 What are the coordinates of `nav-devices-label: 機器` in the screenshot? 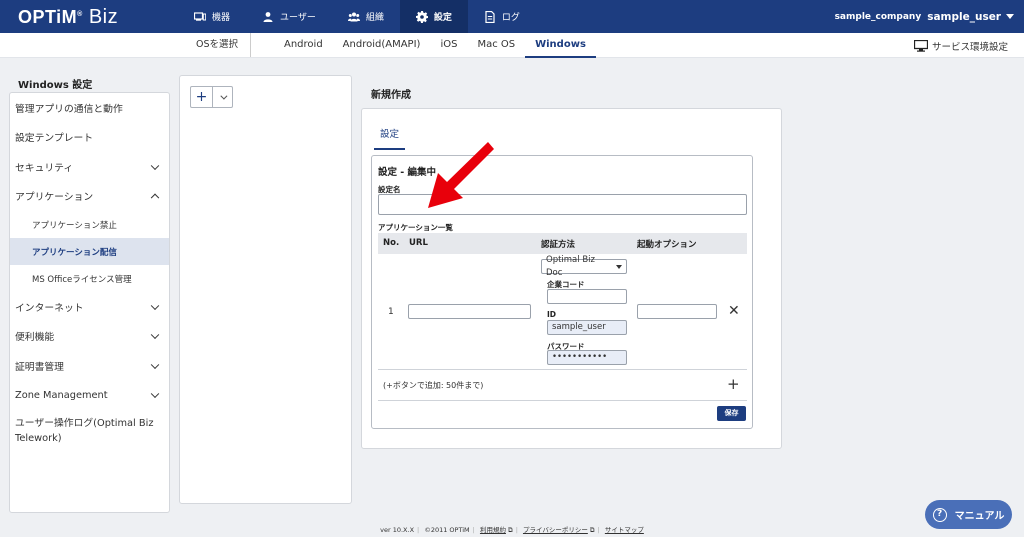 It's located at (221, 18).